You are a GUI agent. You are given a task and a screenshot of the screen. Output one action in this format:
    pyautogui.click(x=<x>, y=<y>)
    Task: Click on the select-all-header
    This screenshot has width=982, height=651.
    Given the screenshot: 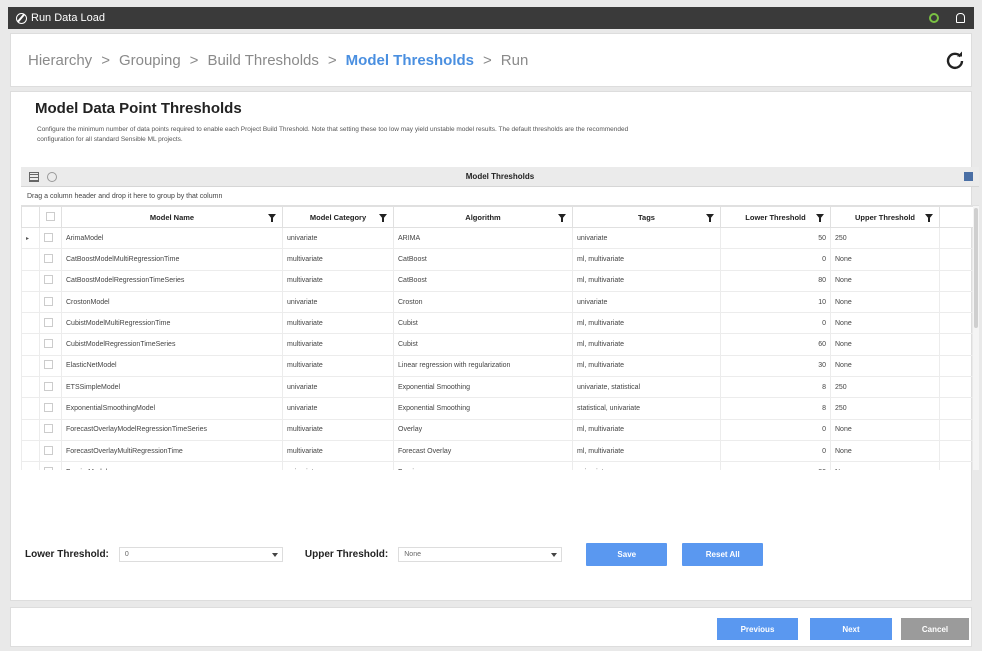 What is the action you would take?
    pyautogui.click(x=50, y=217)
    